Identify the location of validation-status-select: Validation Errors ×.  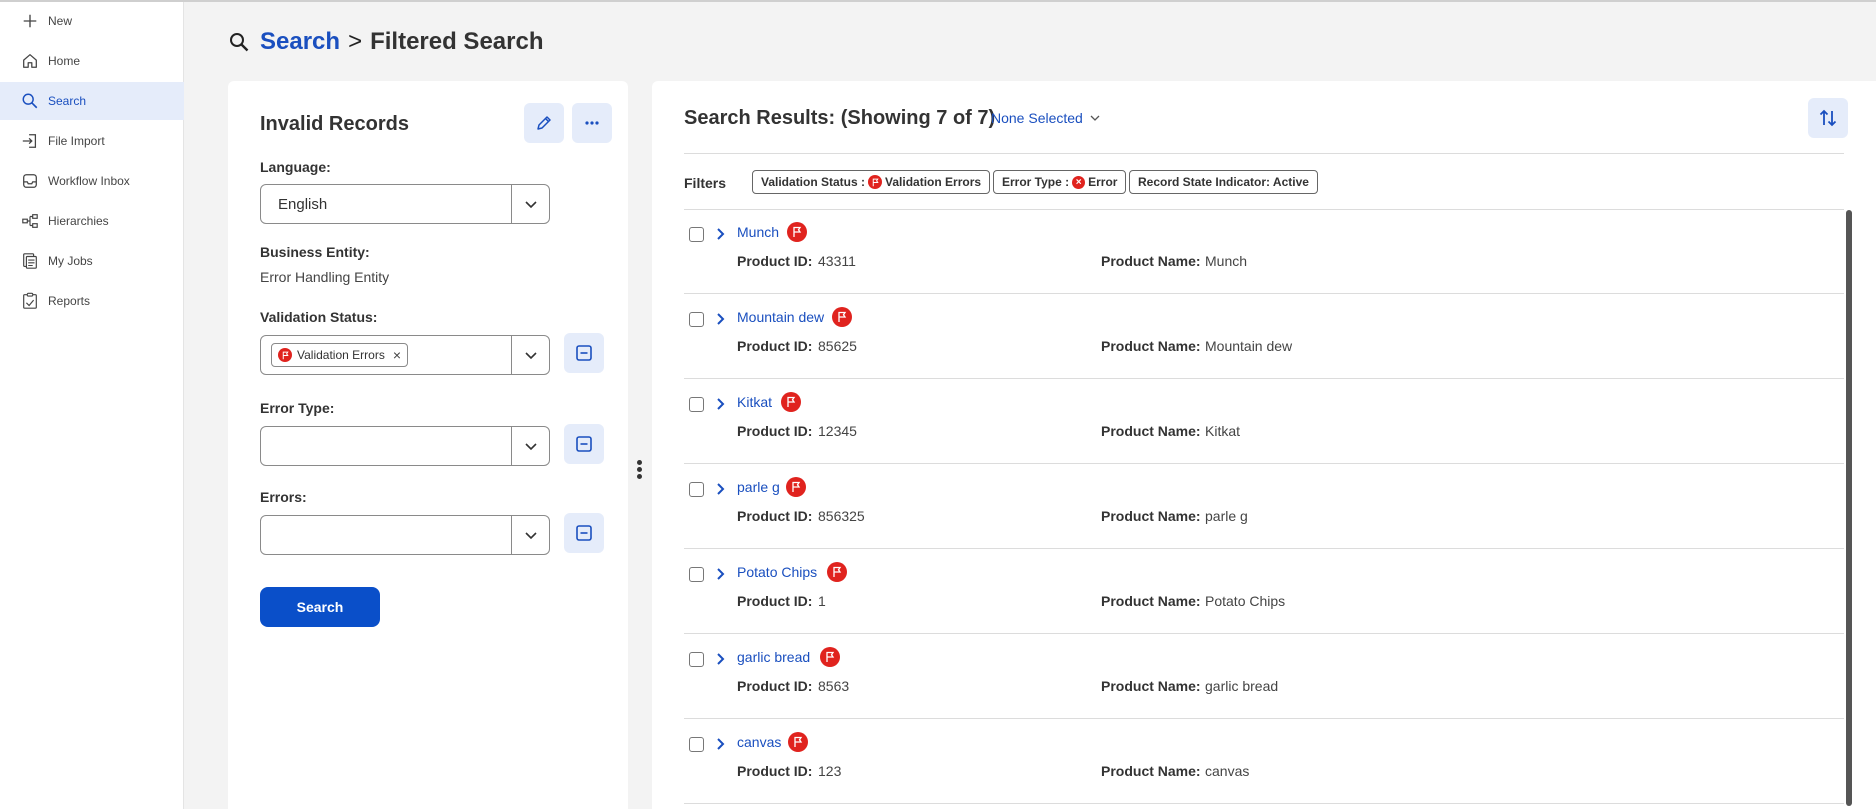
(405, 355).